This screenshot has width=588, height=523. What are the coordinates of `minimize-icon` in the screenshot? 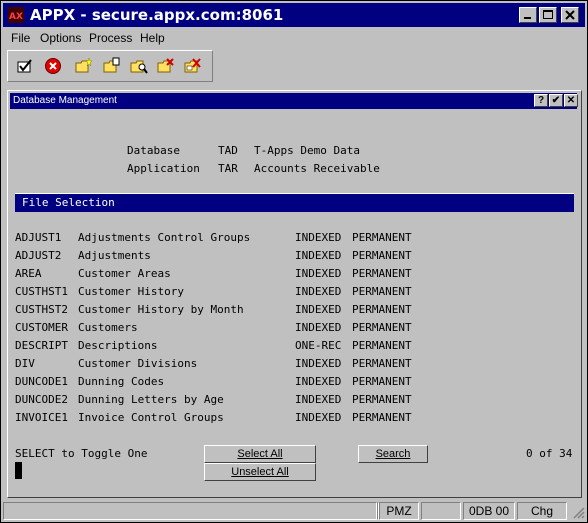 It's located at (527, 18).